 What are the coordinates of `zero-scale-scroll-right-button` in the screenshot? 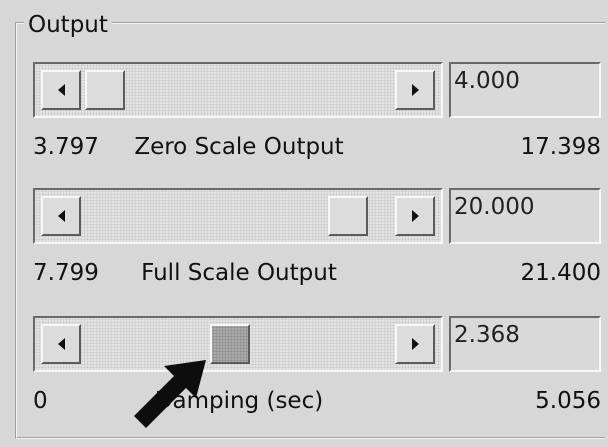 It's located at (415, 90).